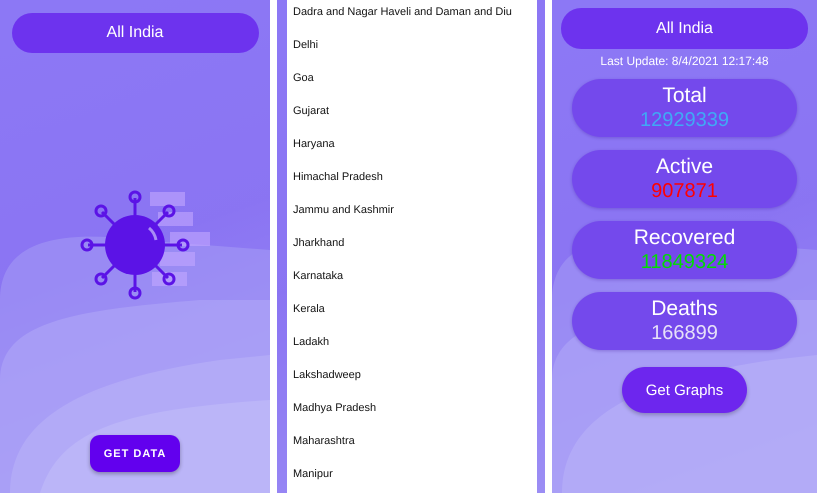 The image size is (817, 493). I want to click on get-graphs-button: Get Graphs, so click(684, 390).